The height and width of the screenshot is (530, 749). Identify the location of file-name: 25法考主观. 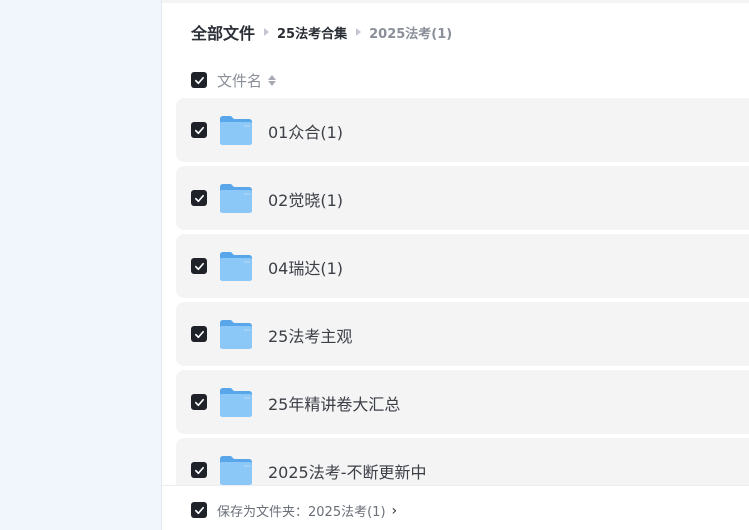
(310, 335).